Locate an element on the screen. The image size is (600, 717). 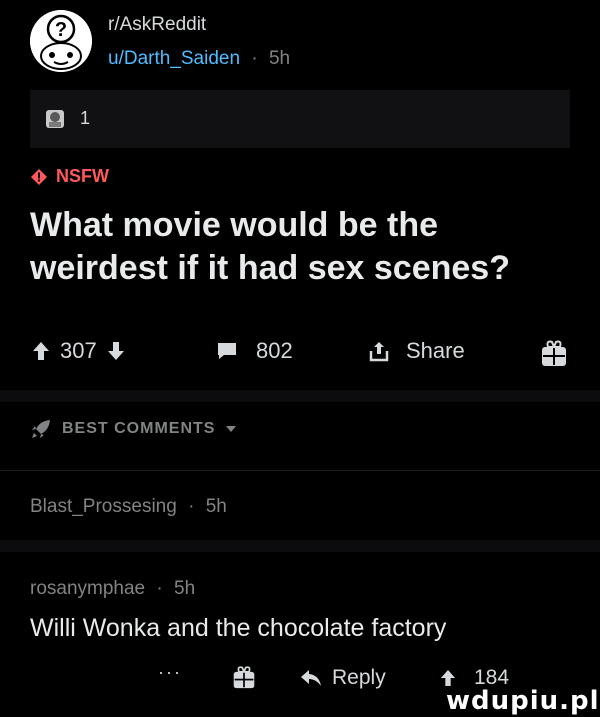
comment-author: rosanymphae is located at coordinates (87, 588).